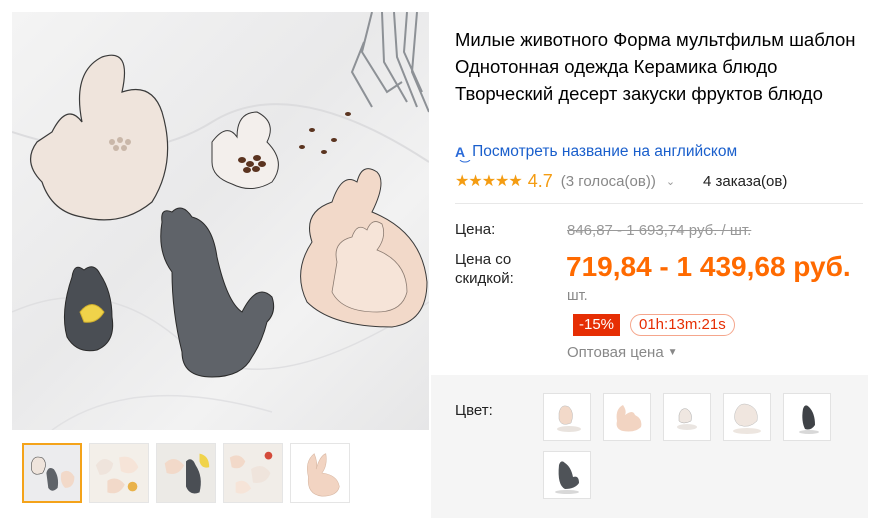 The image size is (884, 518). I want to click on color-swatch-rabbit-pink, so click(627, 417).